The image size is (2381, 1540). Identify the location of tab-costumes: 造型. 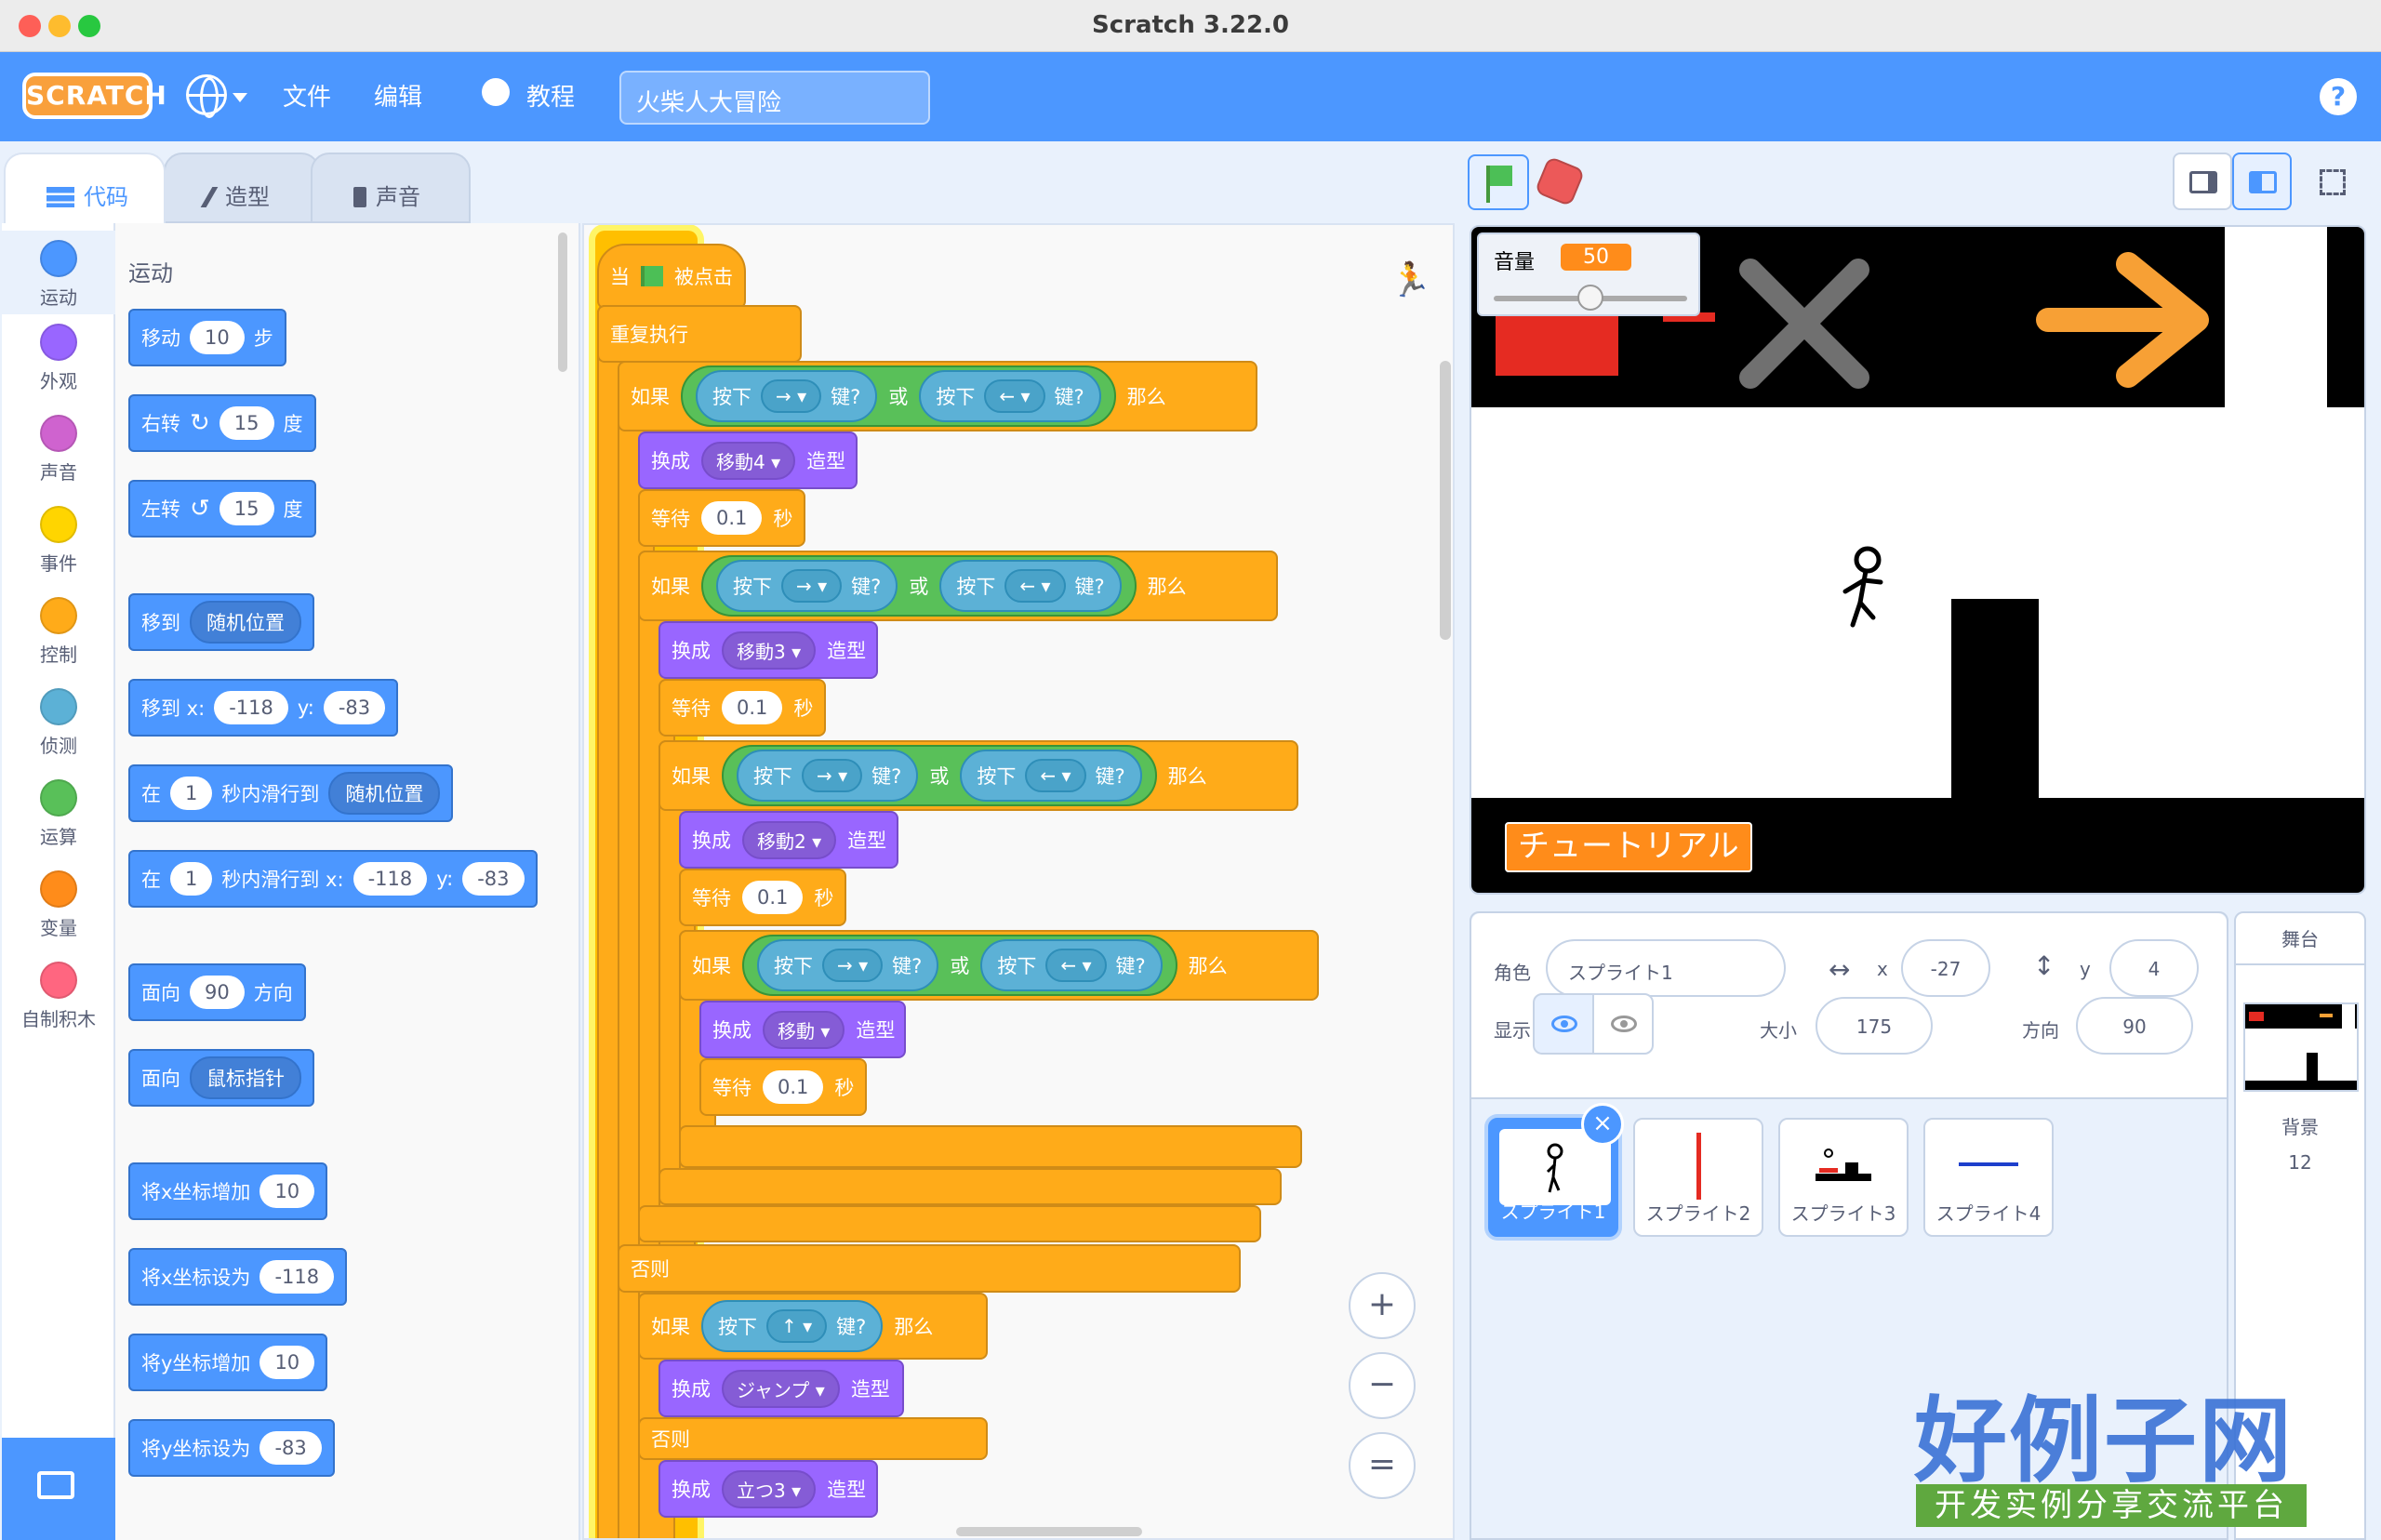
(242, 188).